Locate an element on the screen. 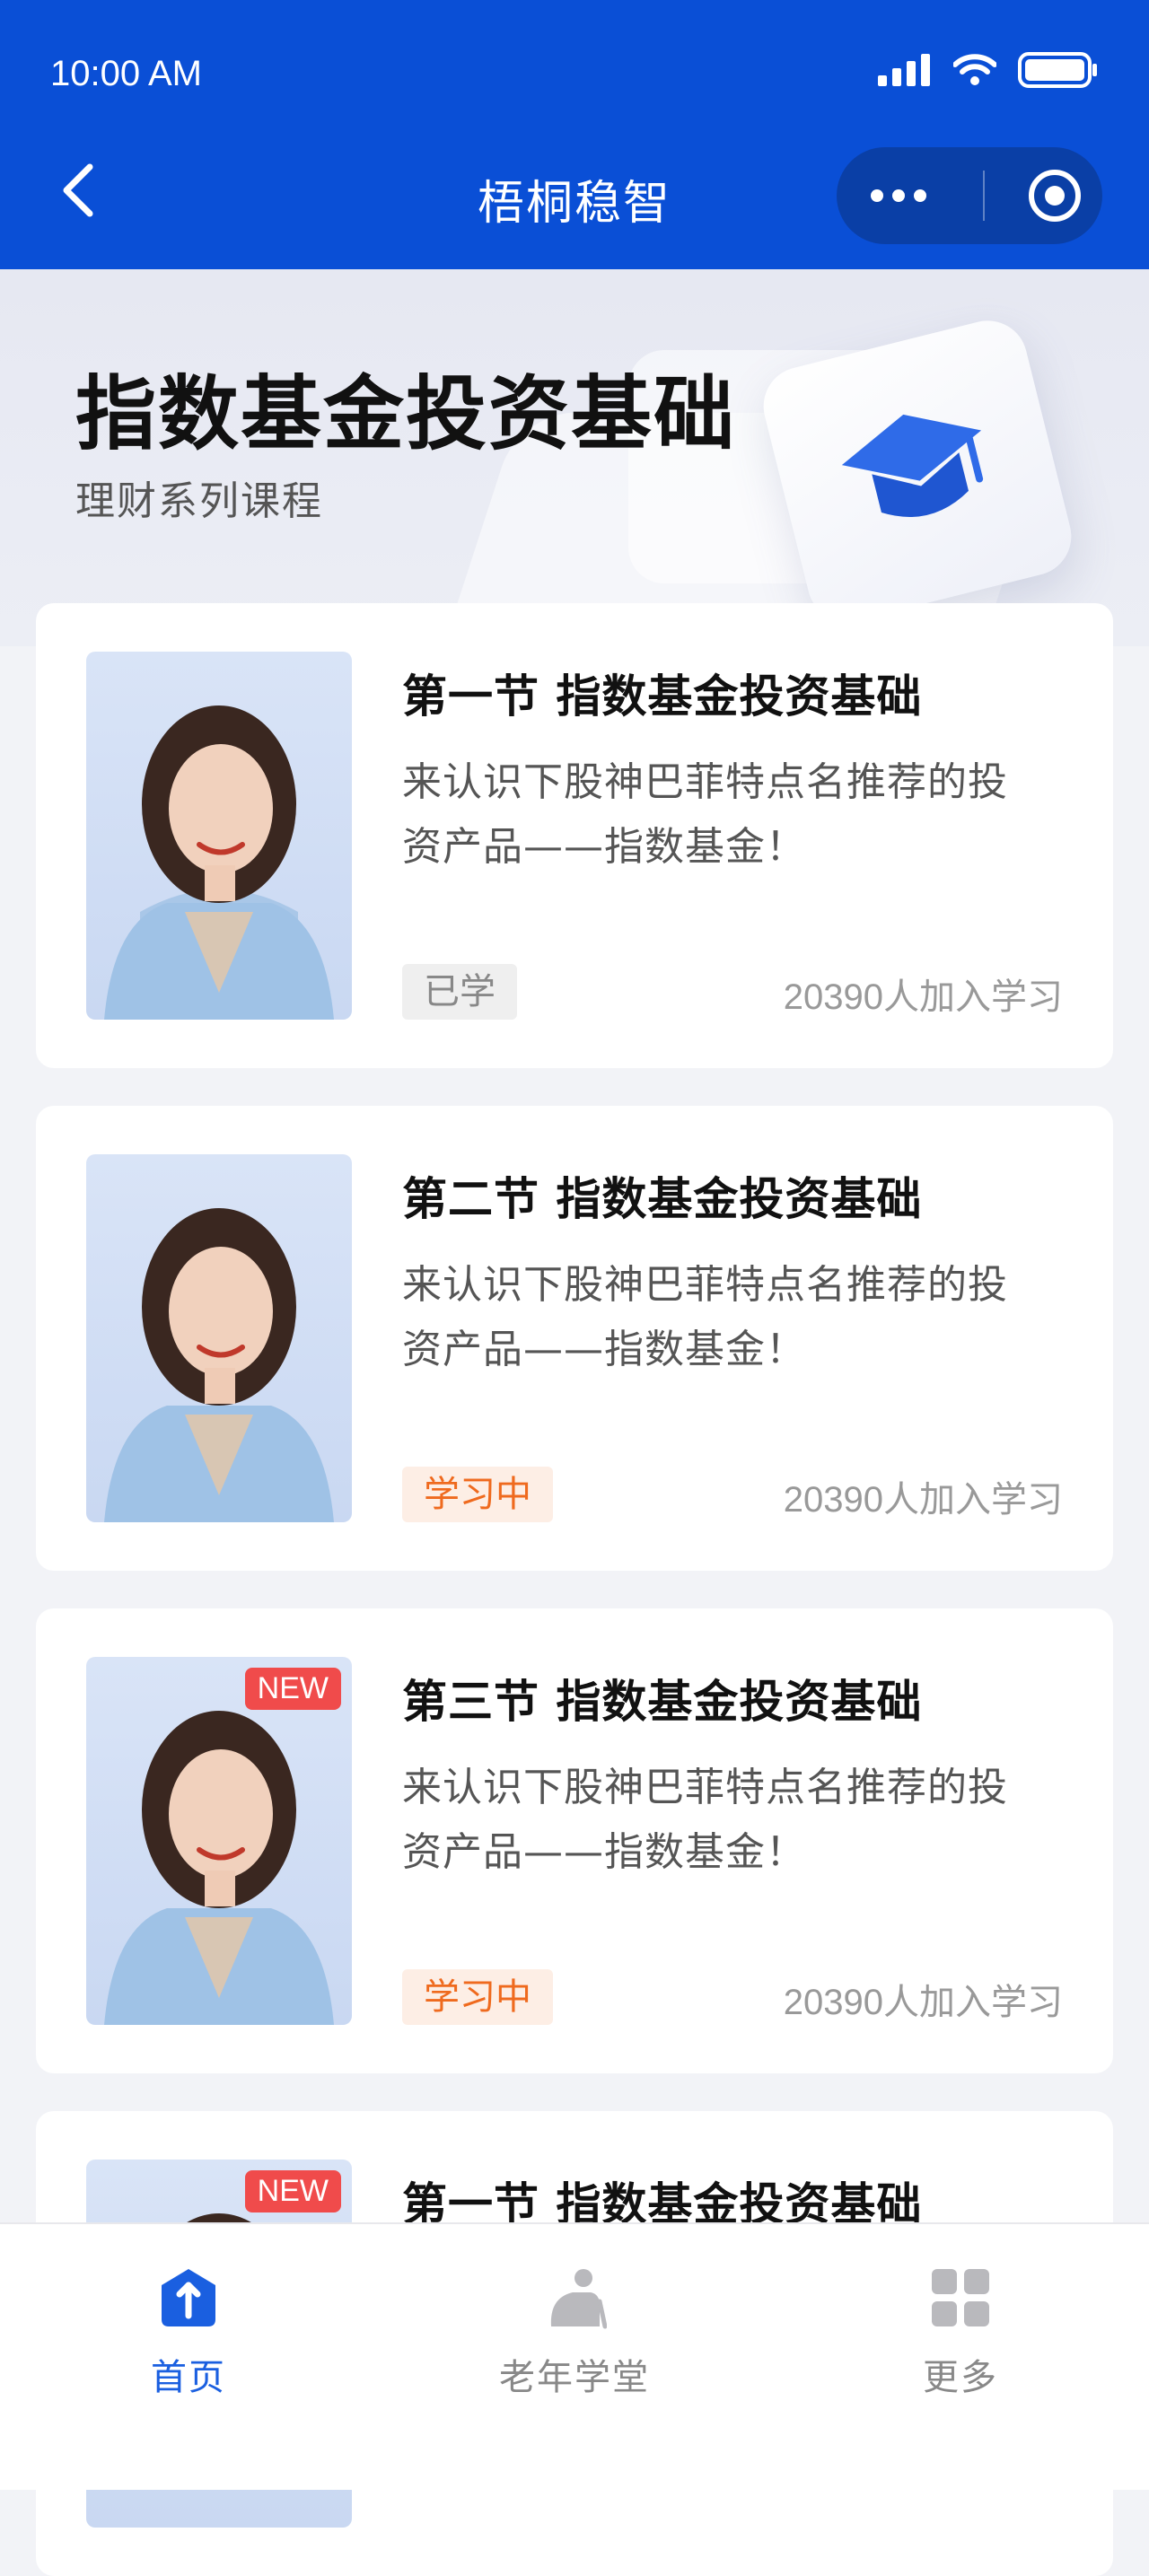 The image size is (1149, 2576). tab-home-label: 首页 is located at coordinates (188, 2377).